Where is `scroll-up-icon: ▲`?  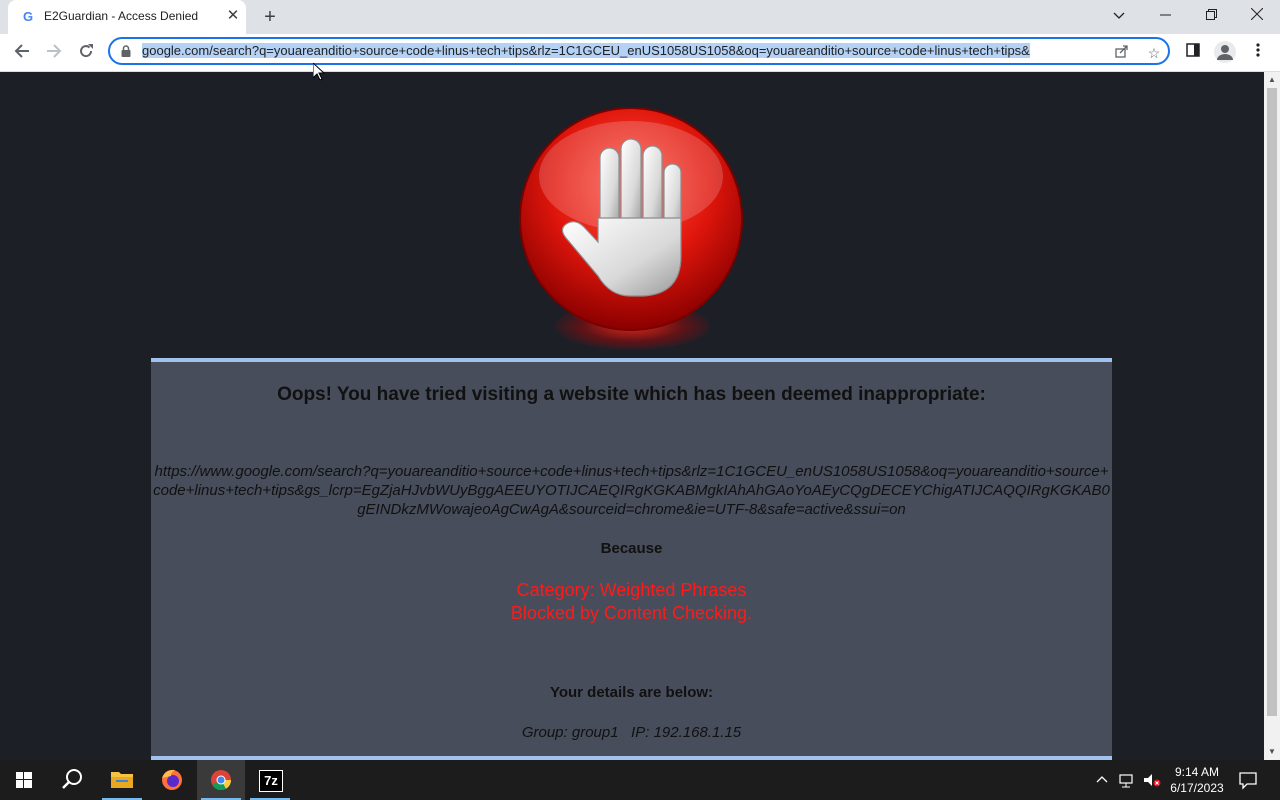 scroll-up-icon: ▲ is located at coordinates (1272, 80).